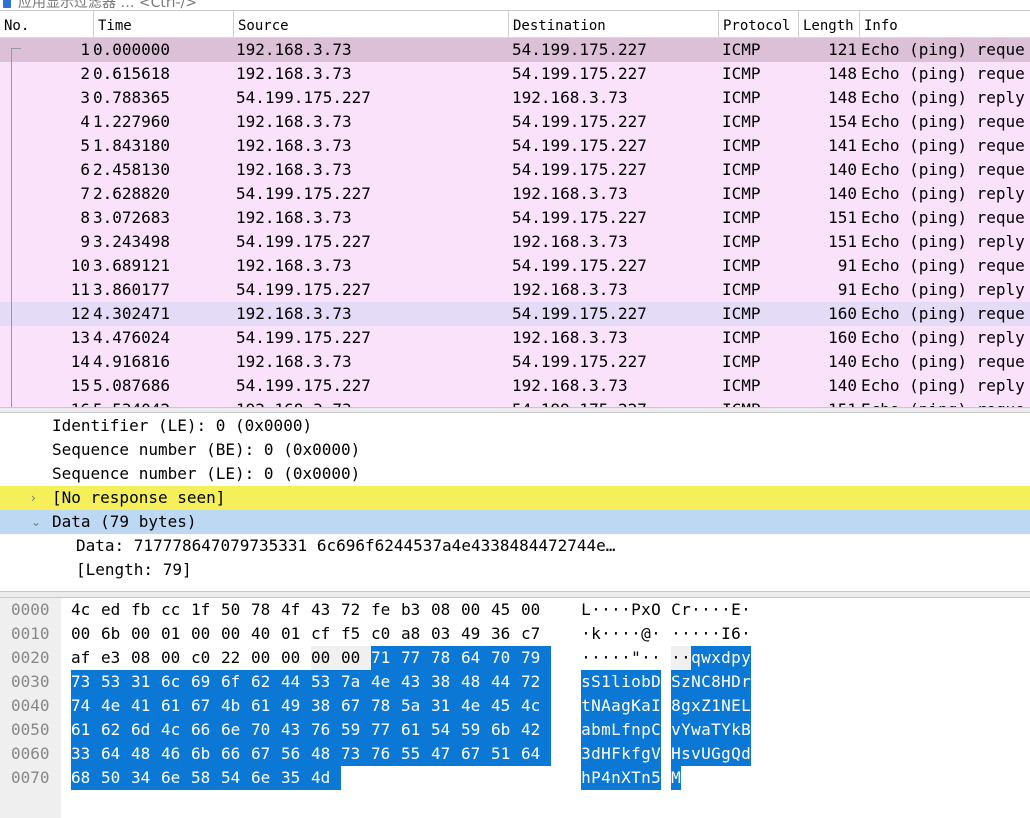  Describe the element at coordinates (646, 634) in the screenshot. I see `ascii-byte: @` at that location.